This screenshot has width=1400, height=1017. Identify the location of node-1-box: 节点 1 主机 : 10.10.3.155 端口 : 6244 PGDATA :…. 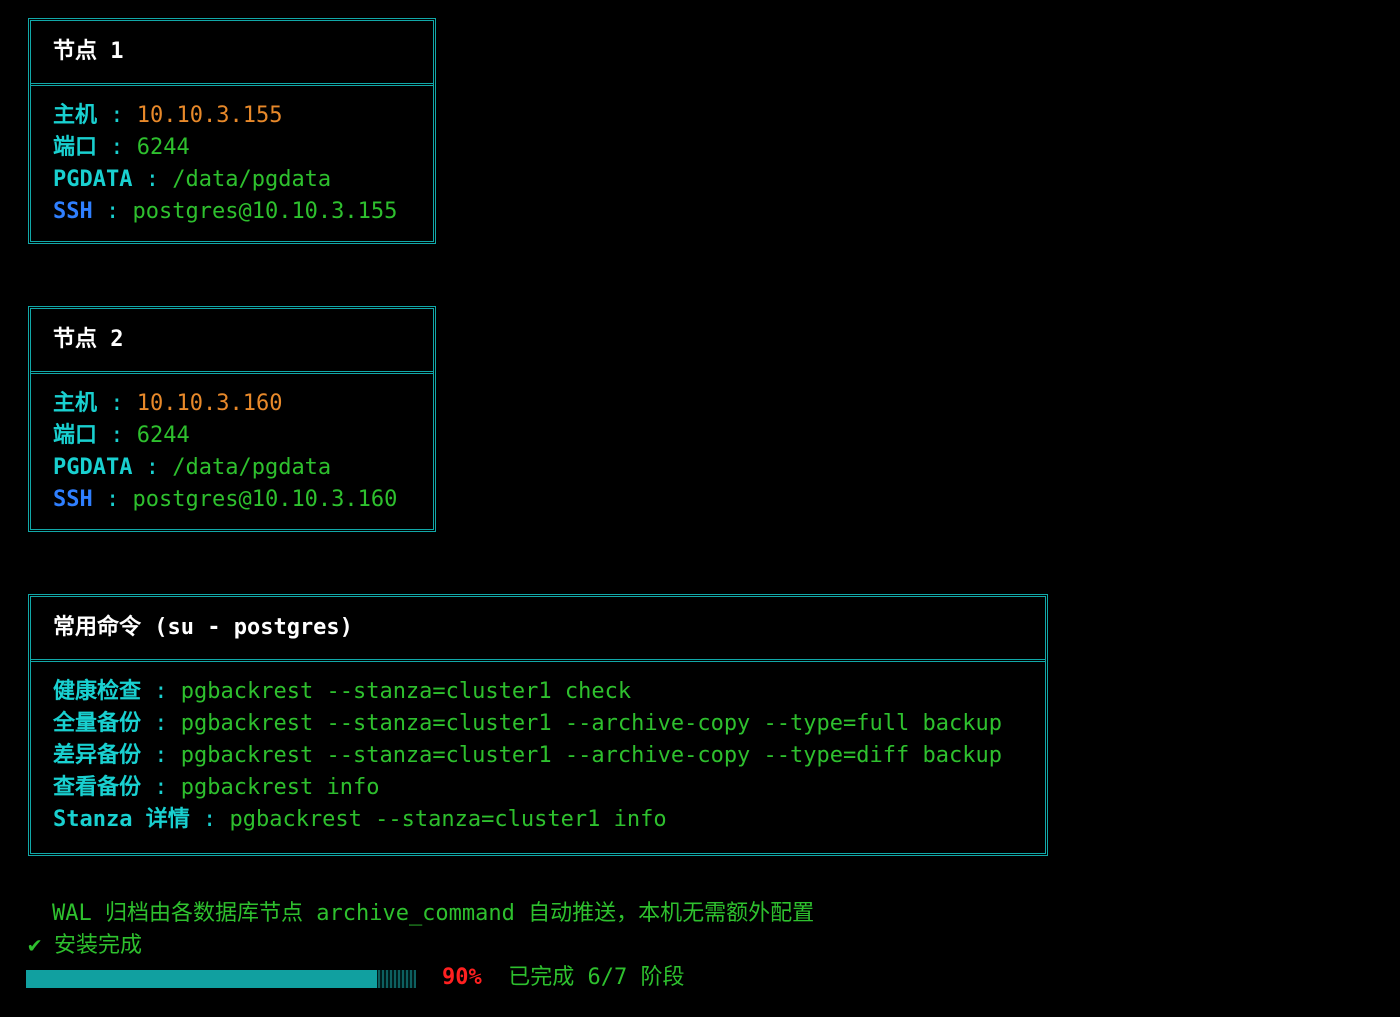
(232, 131).